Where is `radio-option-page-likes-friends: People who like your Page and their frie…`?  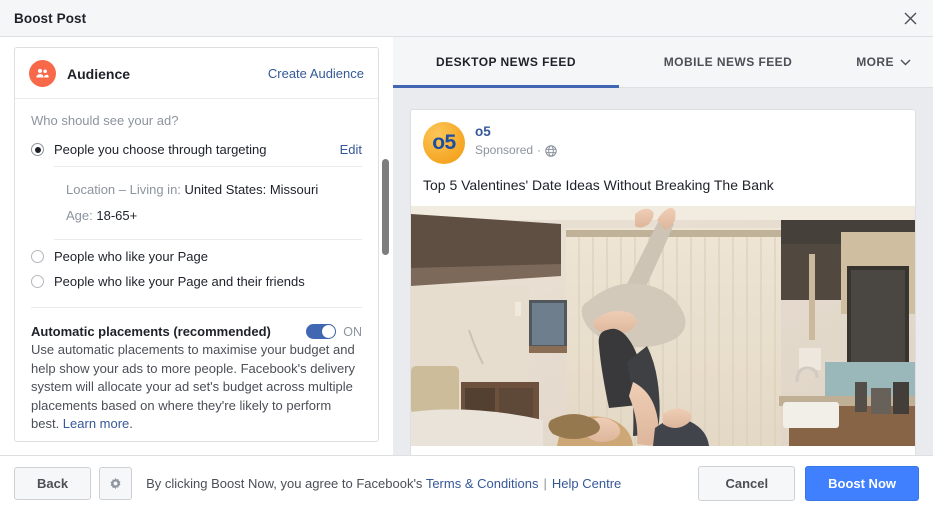 radio-option-page-likes-friends: People who like your Page and their frie… is located at coordinates (196, 281).